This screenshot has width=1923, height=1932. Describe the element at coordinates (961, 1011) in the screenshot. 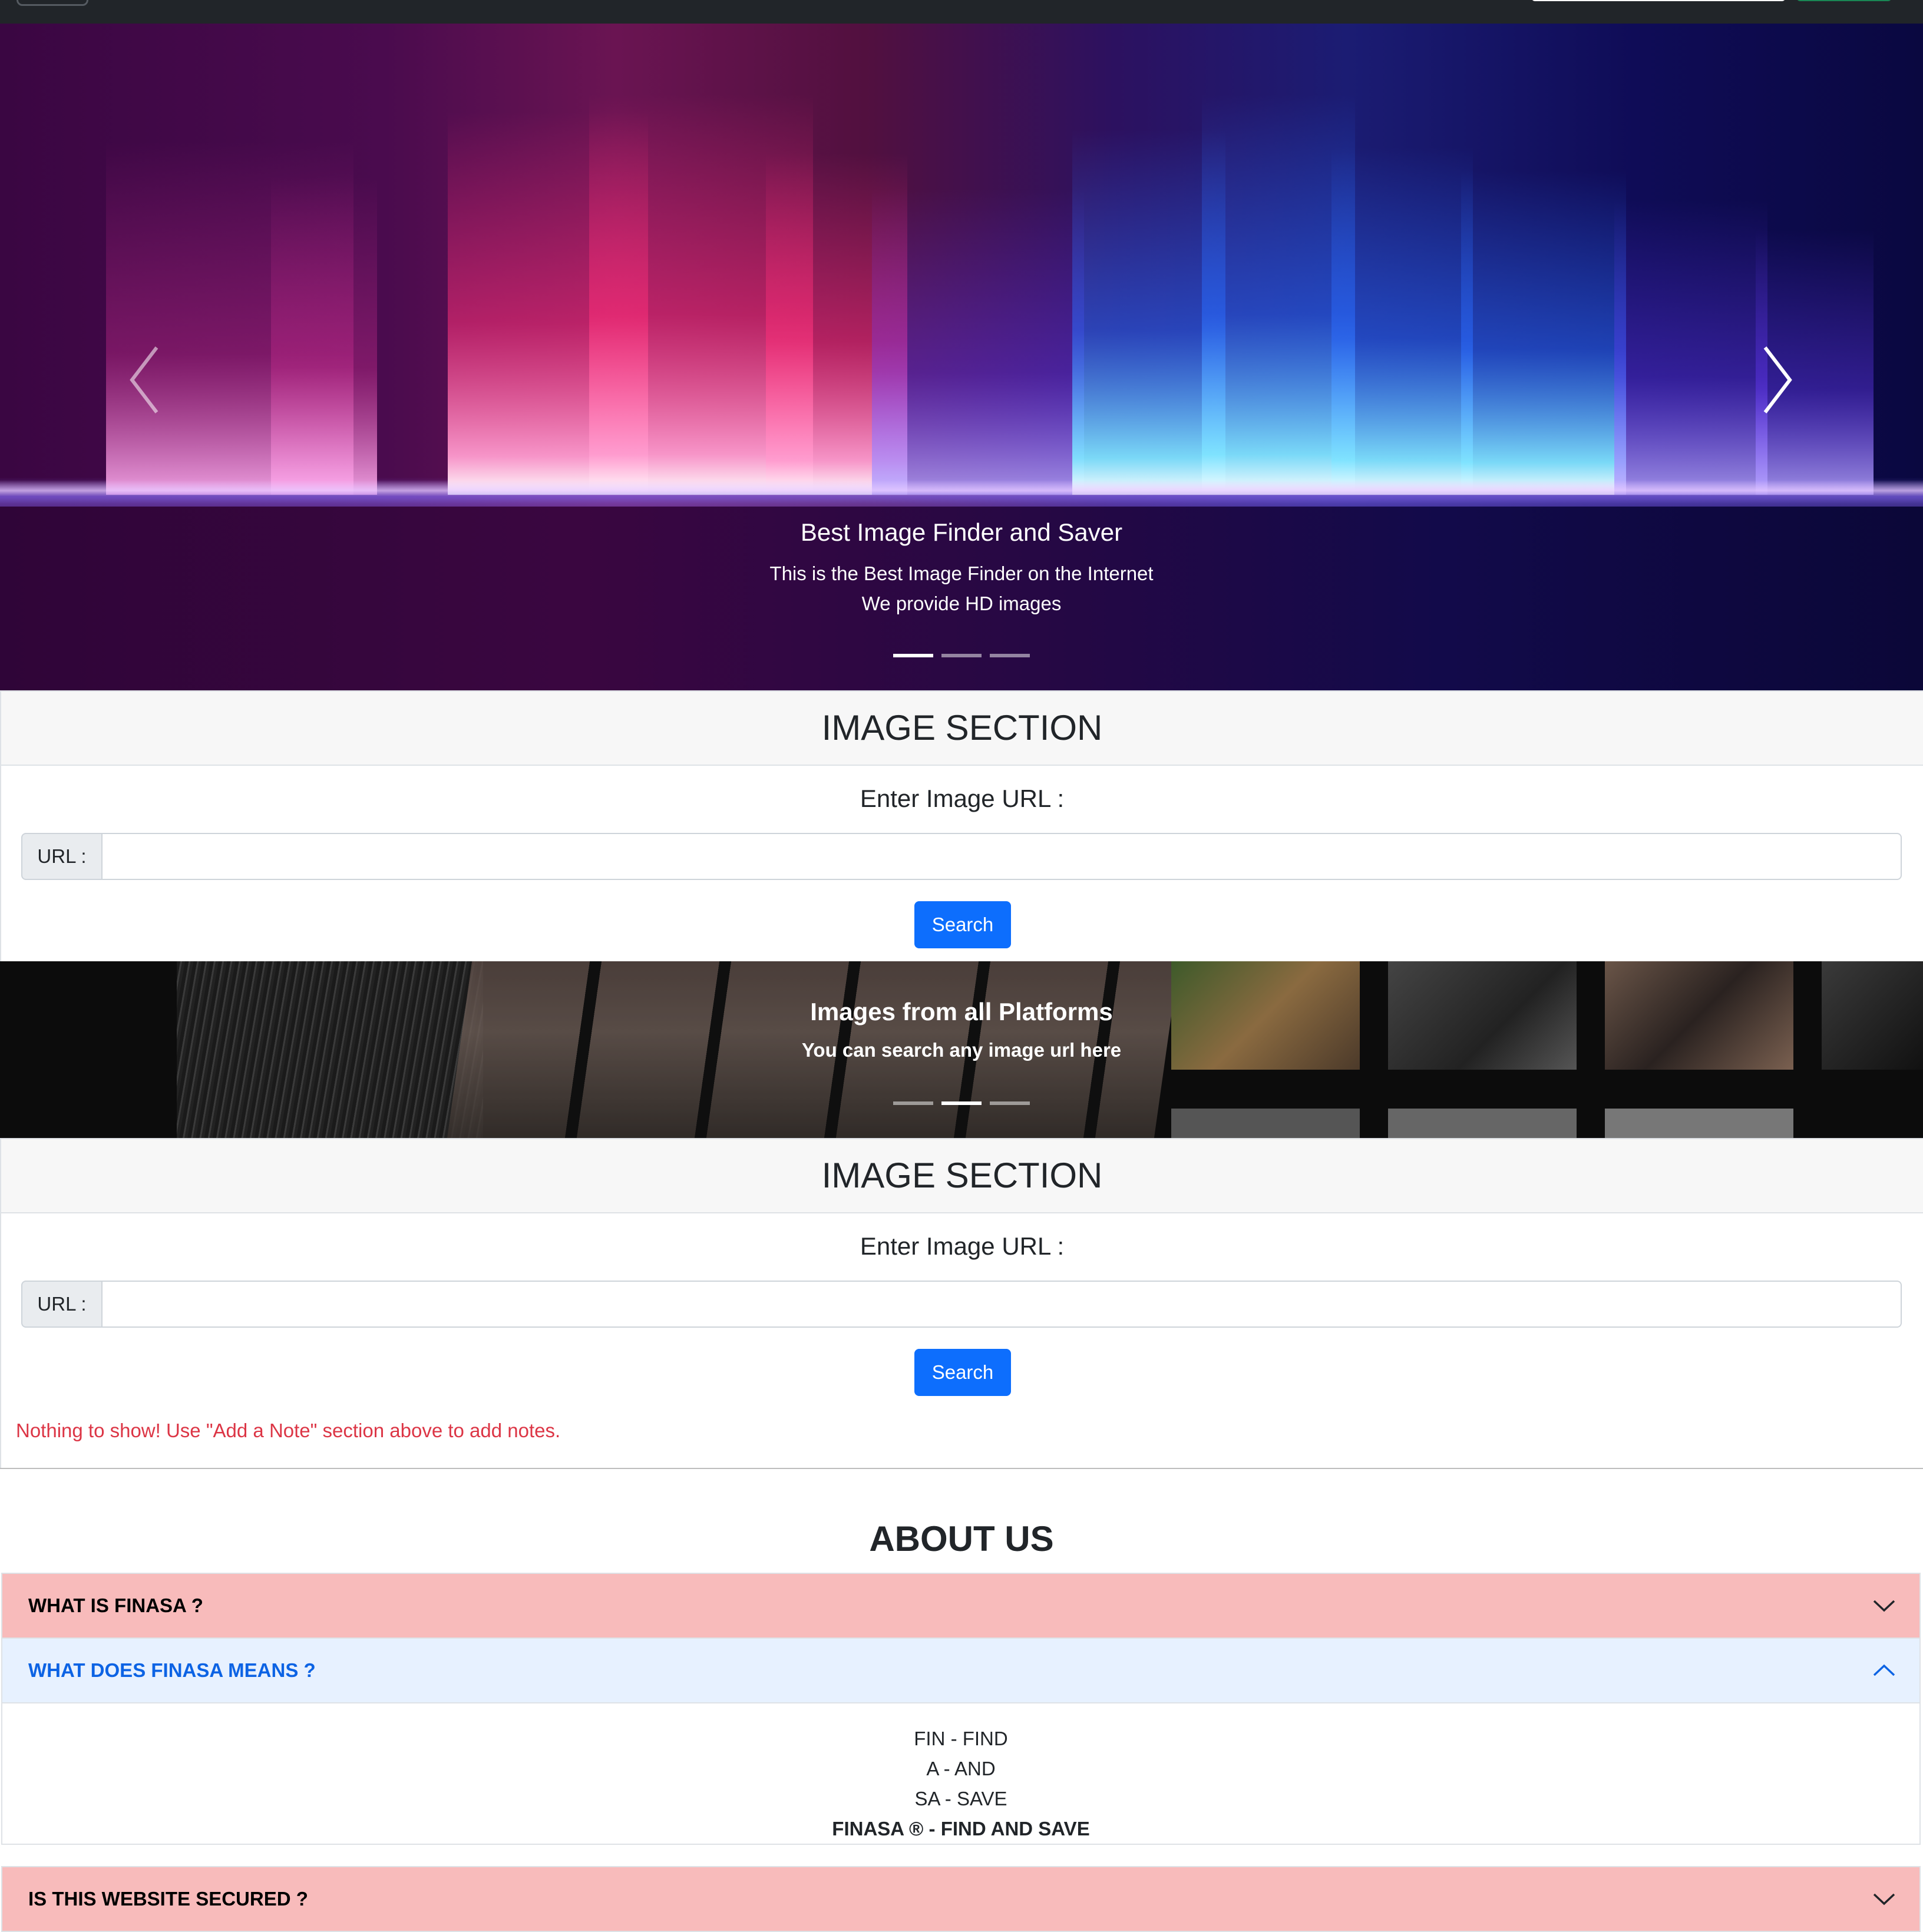

I see `carousel-caption-title: Images from all Platforms` at that location.